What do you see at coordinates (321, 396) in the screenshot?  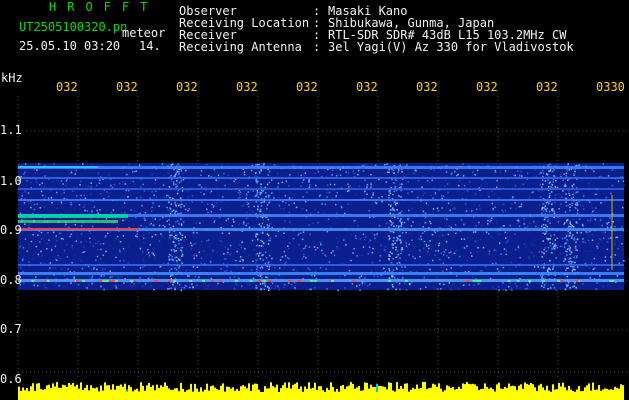 I see `signal-level-base` at bounding box center [321, 396].